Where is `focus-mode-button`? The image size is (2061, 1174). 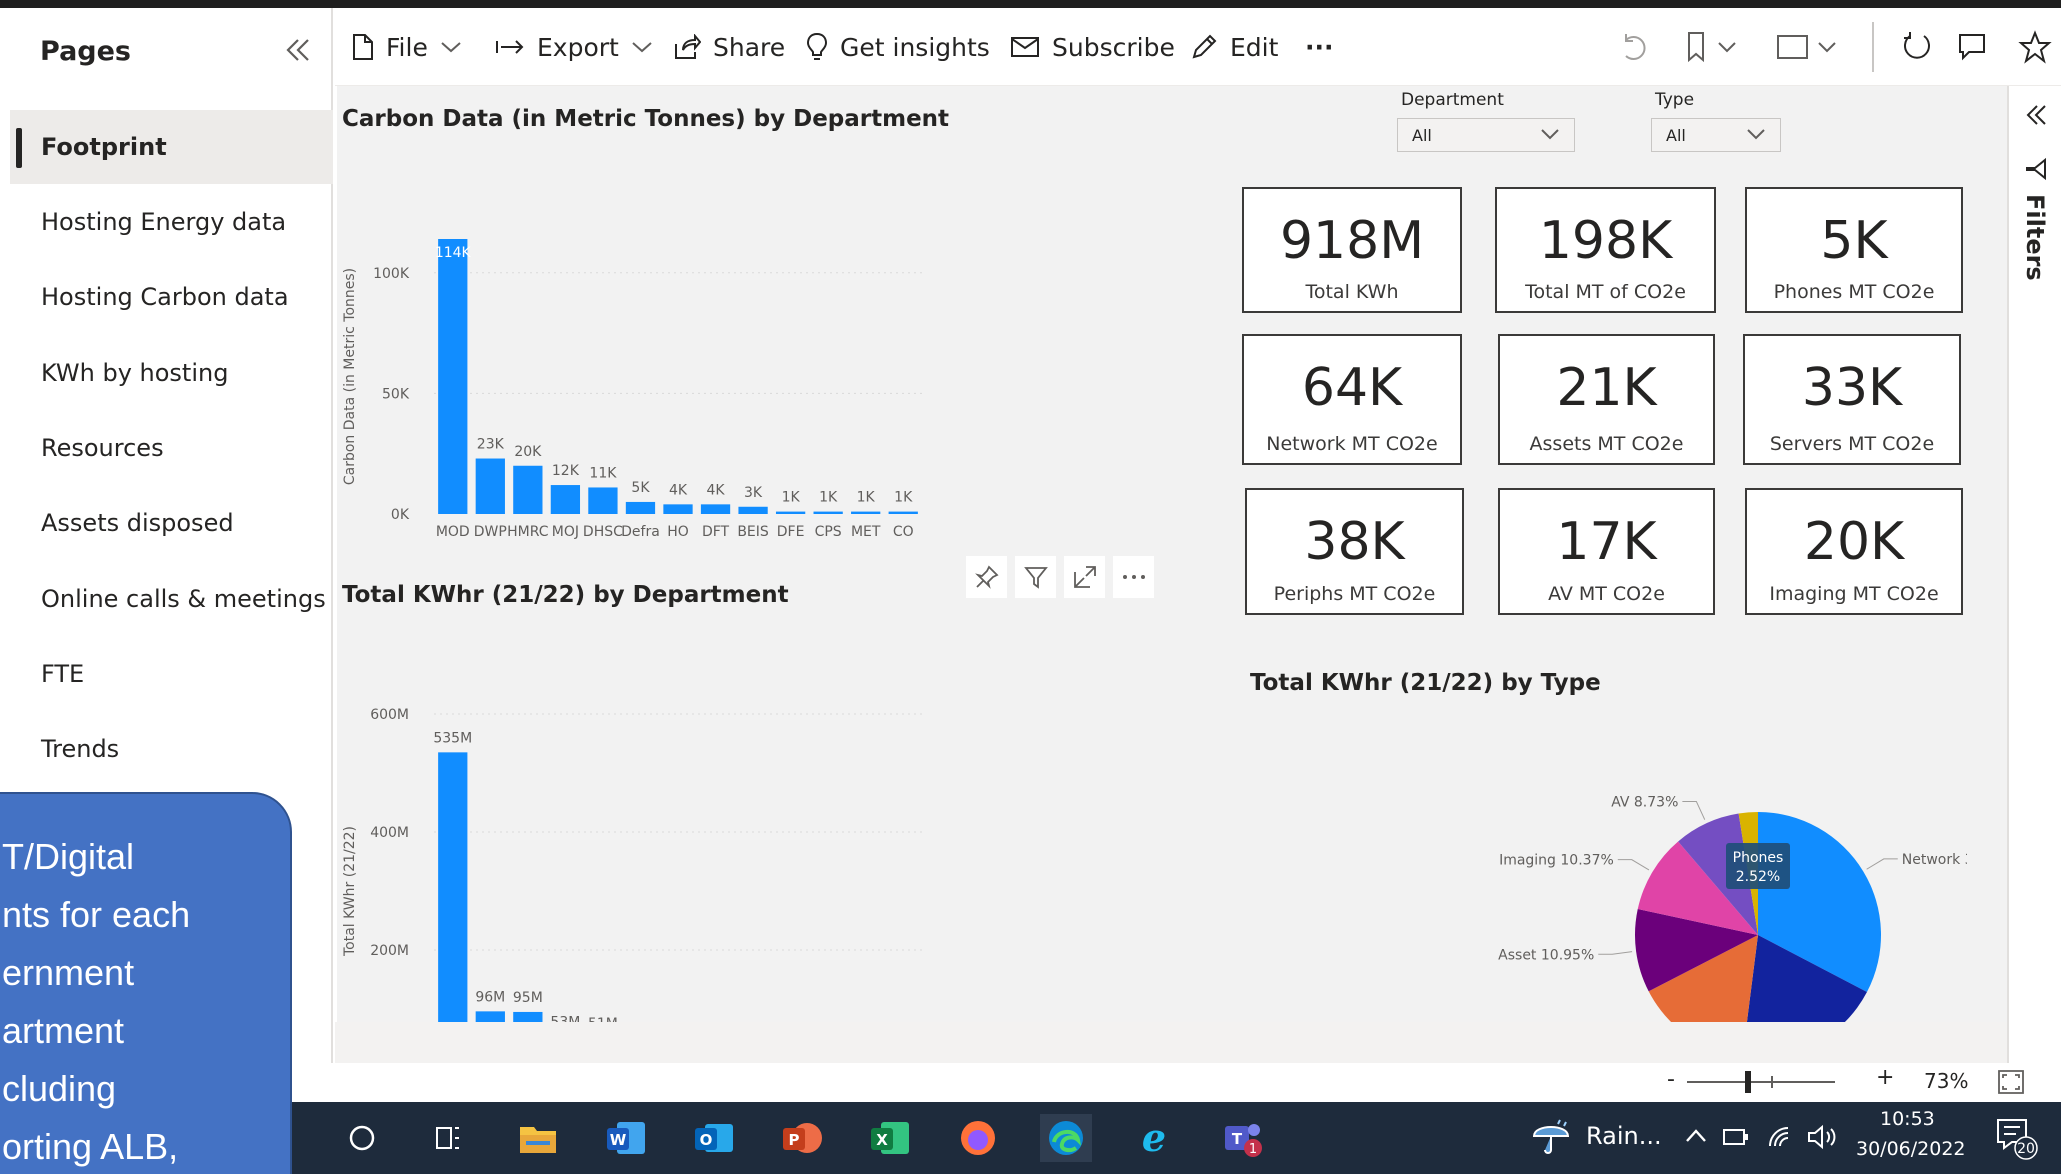
focus-mode-button is located at coordinates (1084, 577).